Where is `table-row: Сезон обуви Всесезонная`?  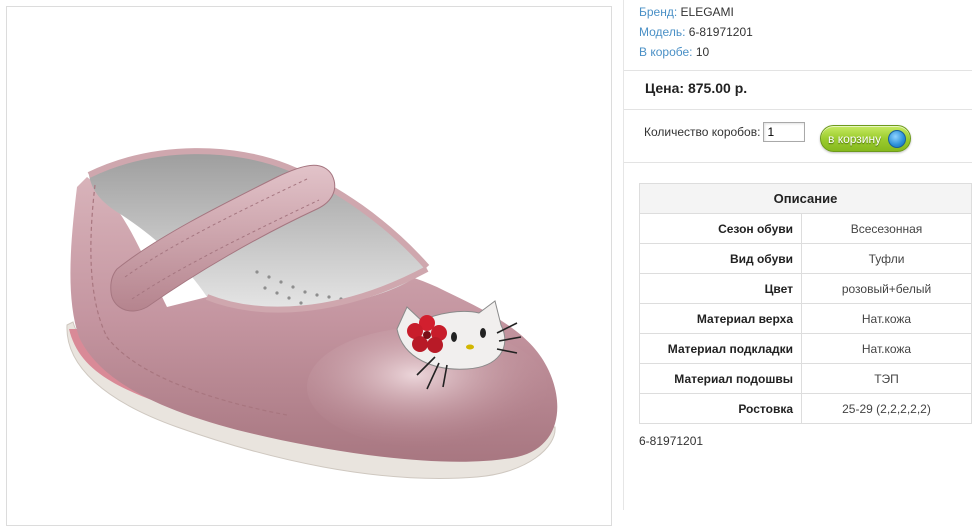 table-row: Сезон обуви Всесезонная is located at coordinates (805, 228).